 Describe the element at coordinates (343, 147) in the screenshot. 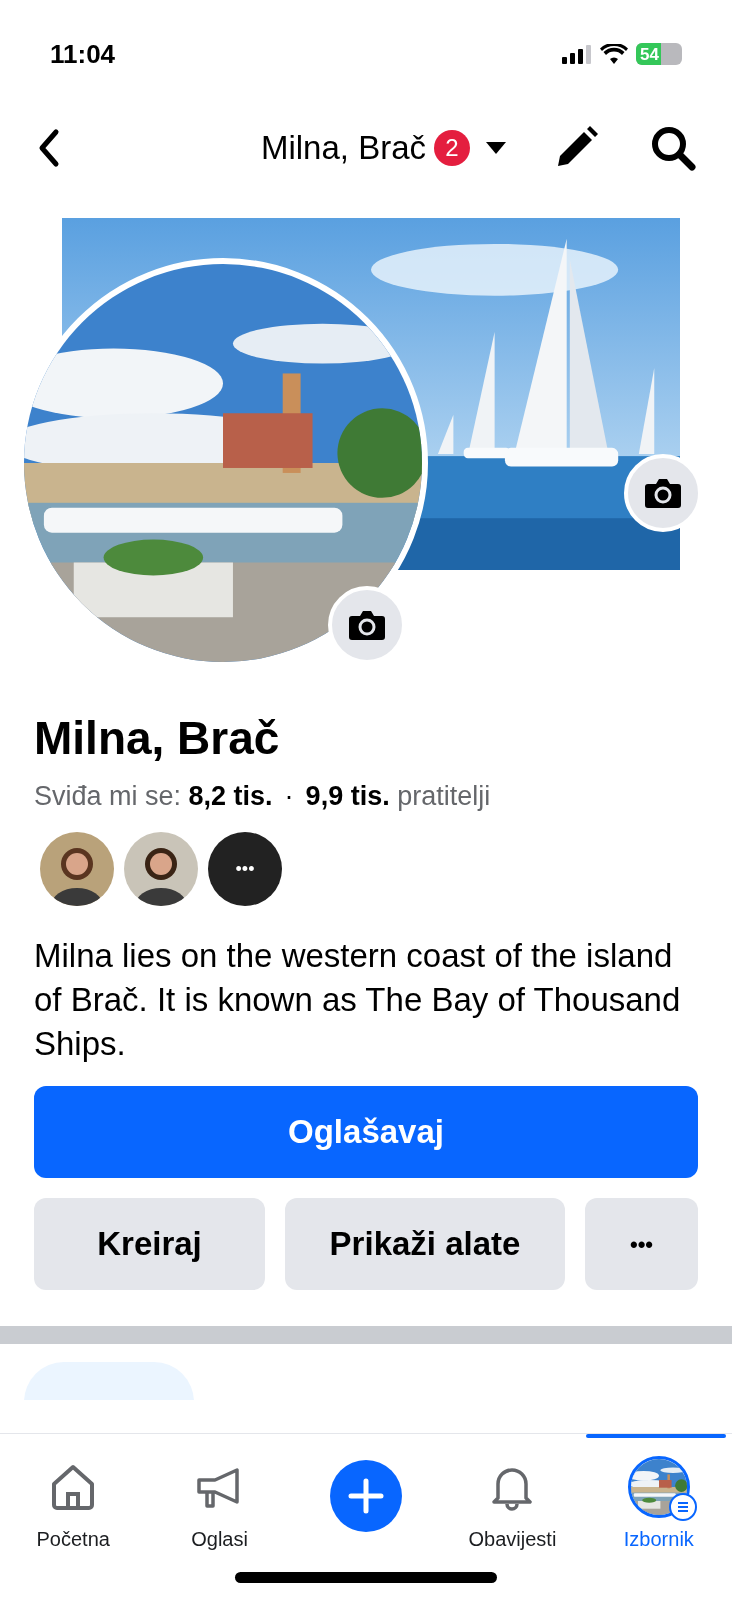

I see `page-title: Milna, Brač` at that location.